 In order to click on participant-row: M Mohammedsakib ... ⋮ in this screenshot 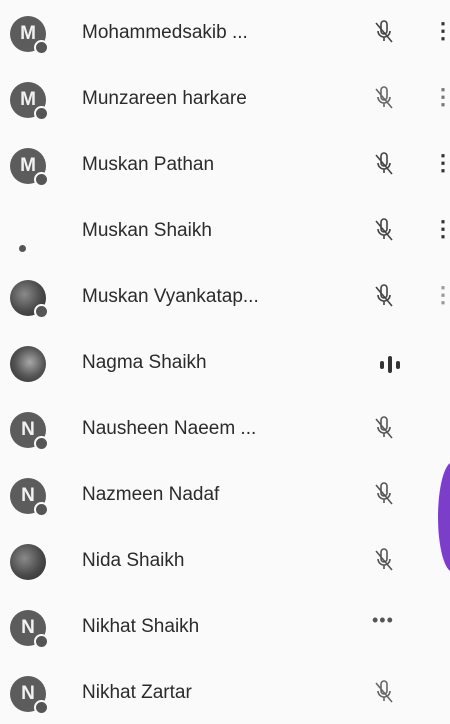, I will do `click(225, 34)`.